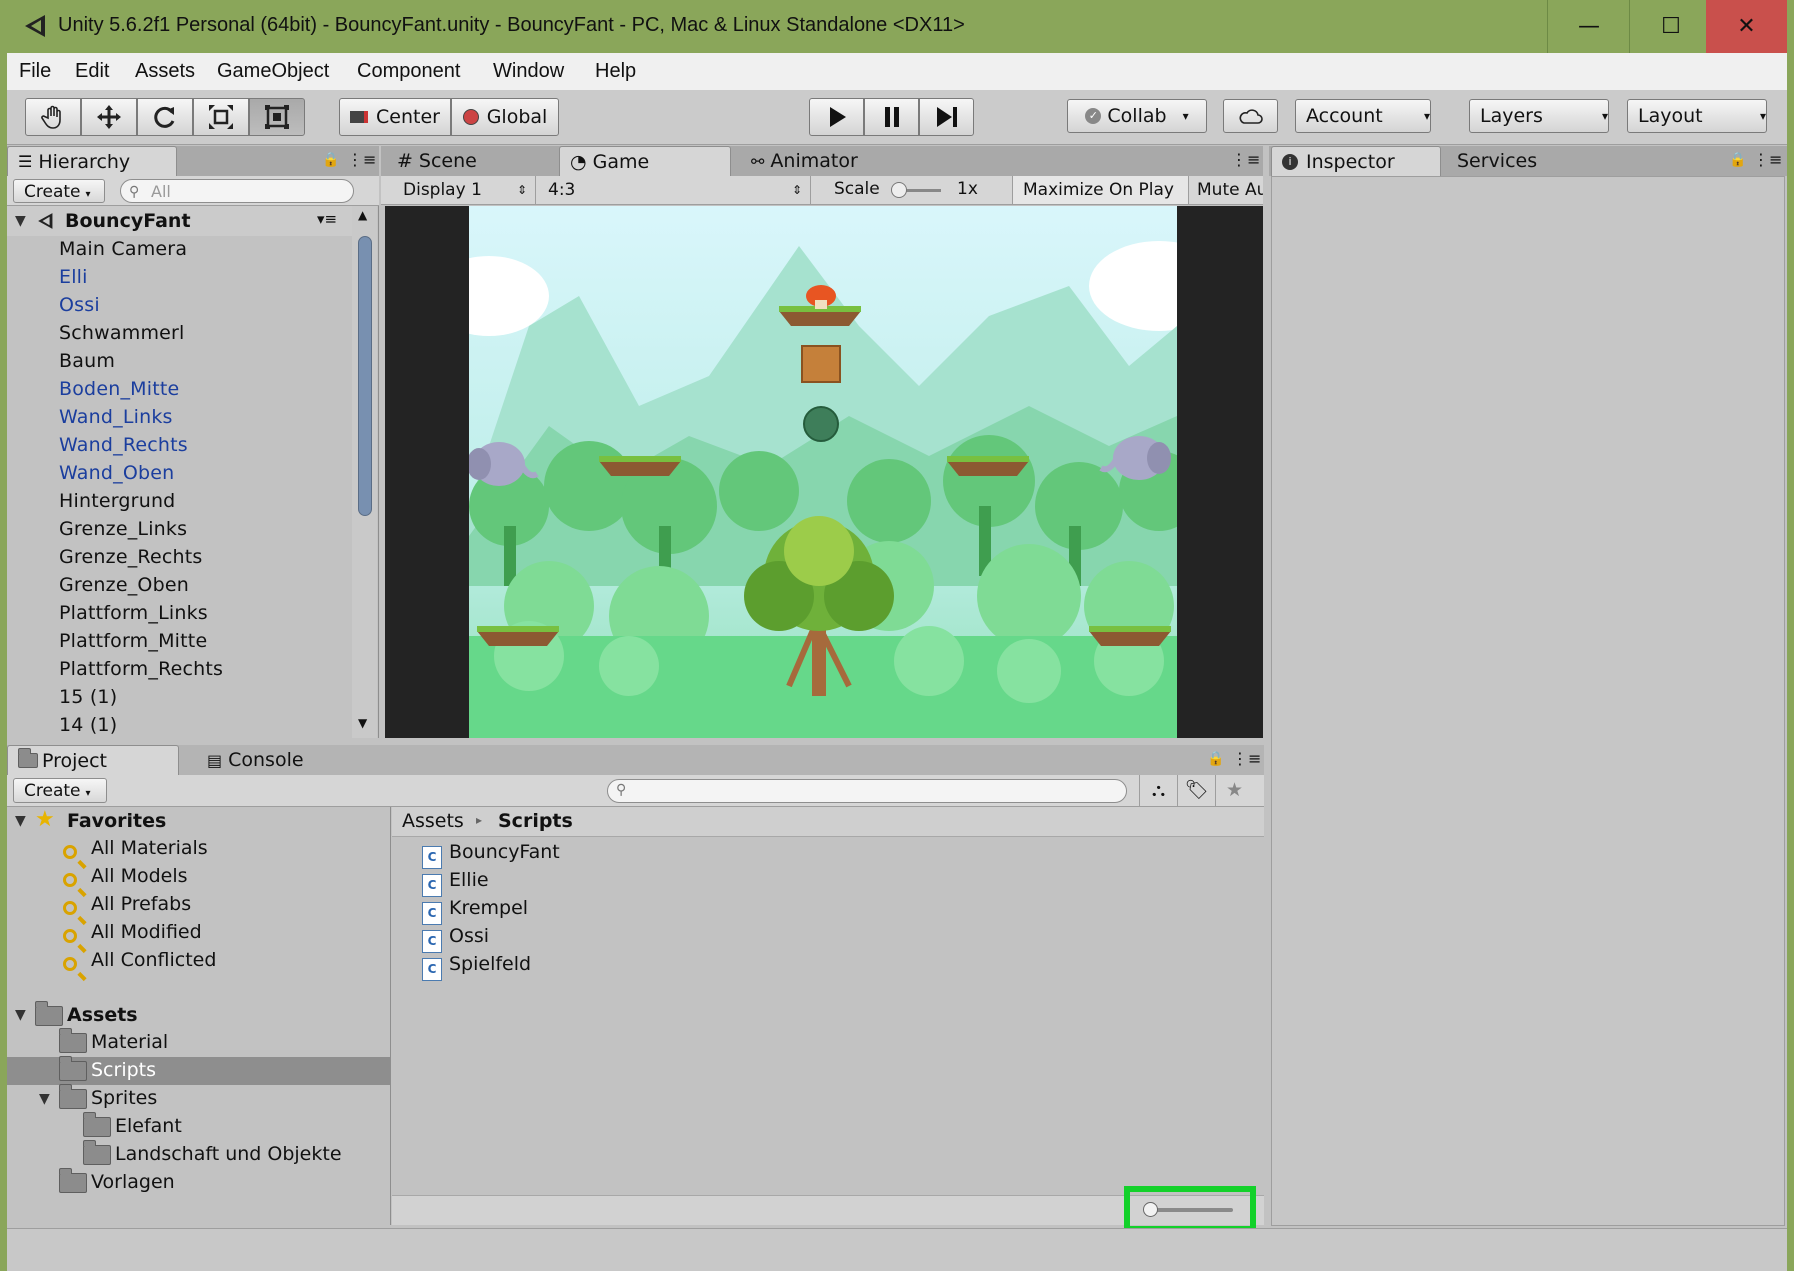 The height and width of the screenshot is (1271, 1794). I want to click on breadcrumb-assets: Assets, so click(433, 821).